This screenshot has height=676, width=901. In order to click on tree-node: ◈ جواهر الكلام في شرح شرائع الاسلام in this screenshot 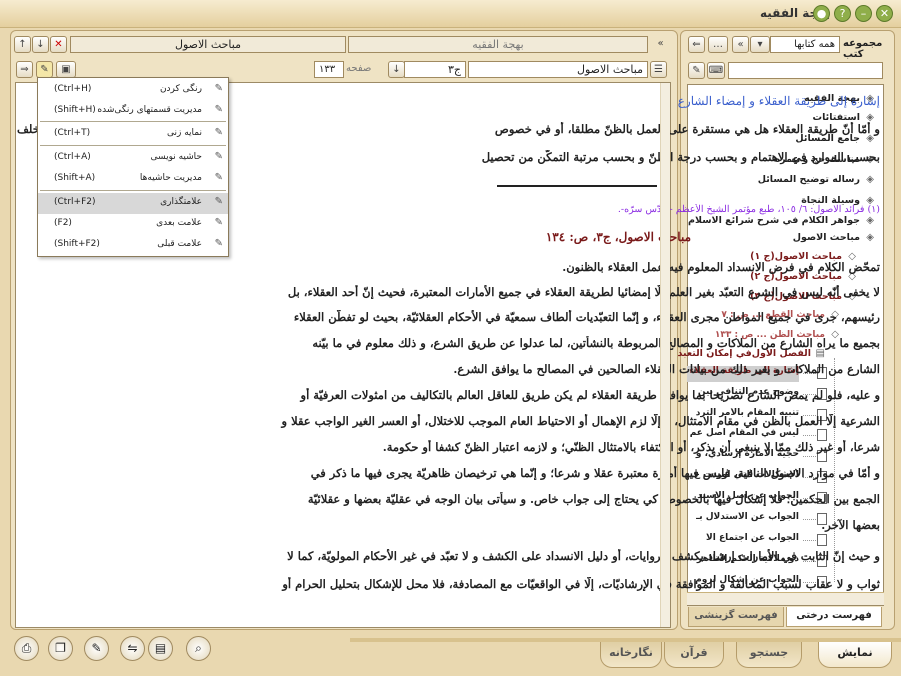, I will do `click(781, 220)`.